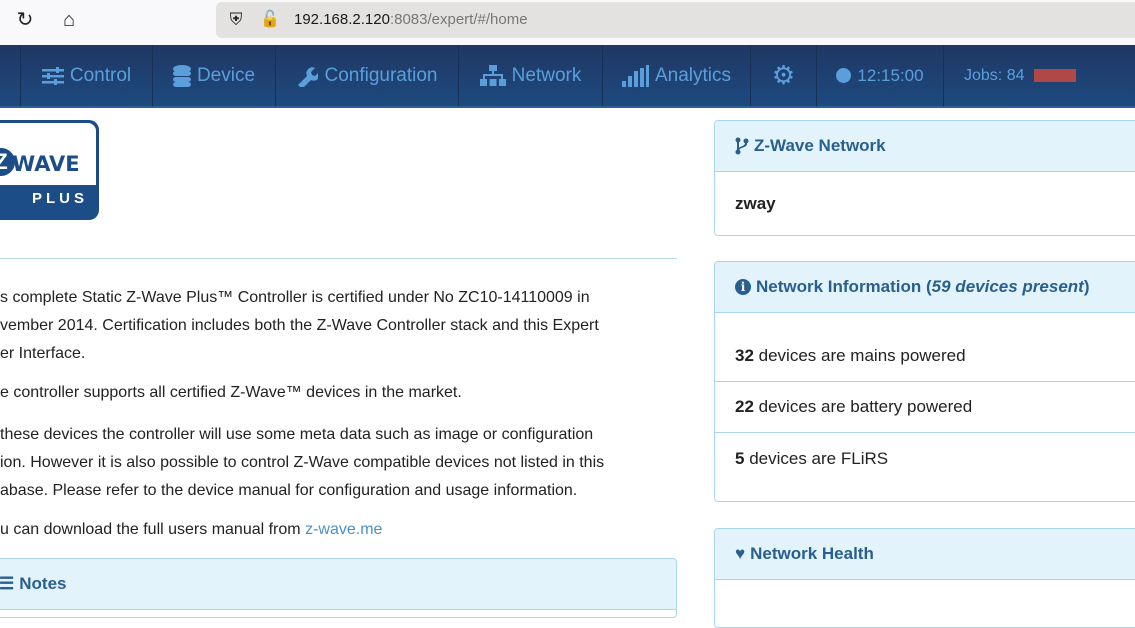 The image size is (1135, 628). What do you see at coordinates (270, 20) in the screenshot?
I see `insecure-lock-icon: 🔓` at bounding box center [270, 20].